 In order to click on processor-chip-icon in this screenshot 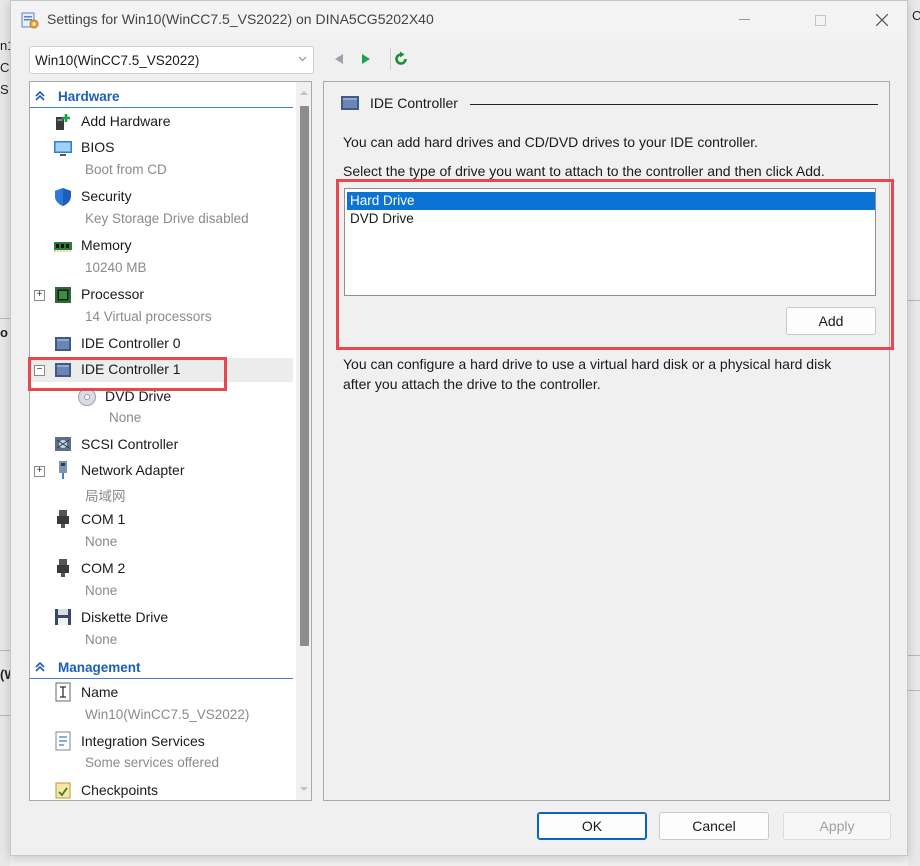, I will do `click(63, 295)`.